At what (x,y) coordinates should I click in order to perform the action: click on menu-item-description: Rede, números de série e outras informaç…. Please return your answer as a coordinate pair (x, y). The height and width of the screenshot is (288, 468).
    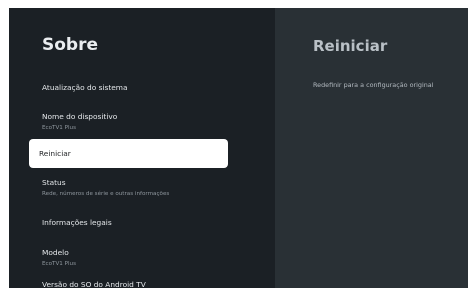
    Looking at the image, I should click on (106, 194).